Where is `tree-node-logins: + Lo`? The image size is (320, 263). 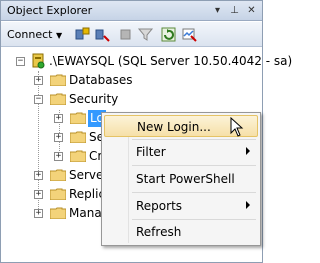
tree-node-logins: + Lo is located at coordinates (59, 119).